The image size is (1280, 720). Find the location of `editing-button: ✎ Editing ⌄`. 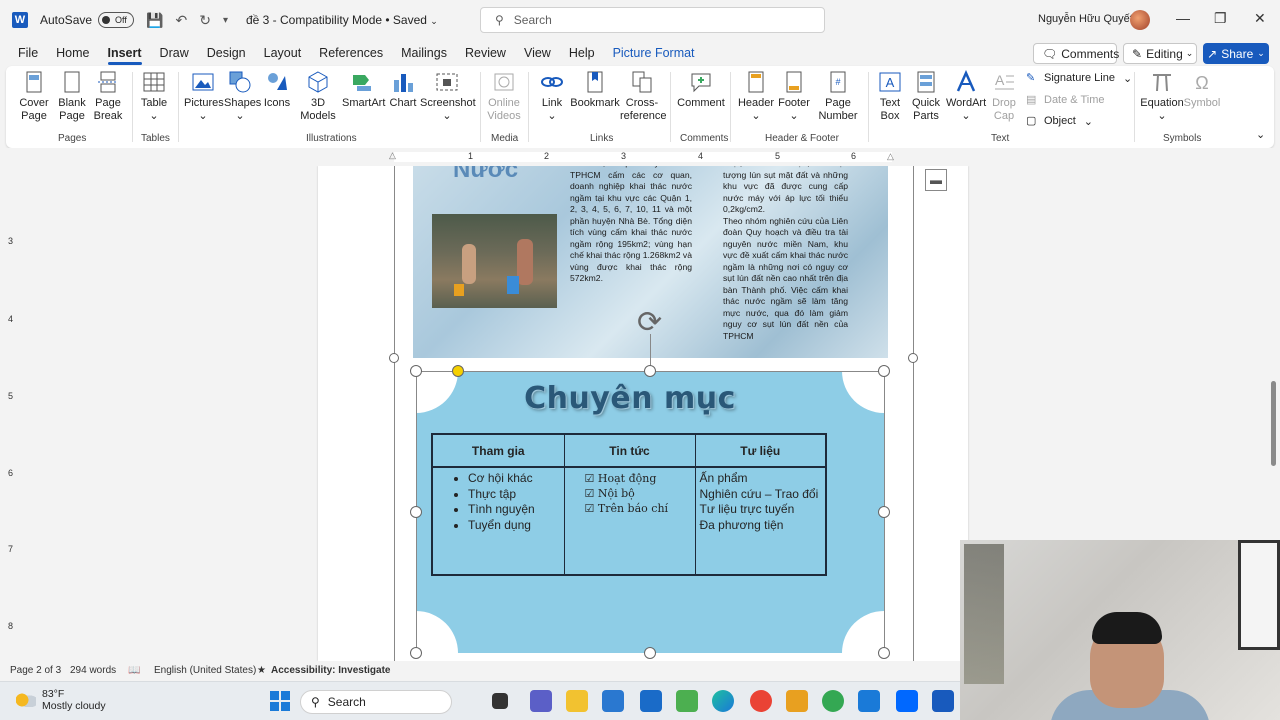

editing-button: ✎ Editing ⌄ is located at coordinates (1160, 53).